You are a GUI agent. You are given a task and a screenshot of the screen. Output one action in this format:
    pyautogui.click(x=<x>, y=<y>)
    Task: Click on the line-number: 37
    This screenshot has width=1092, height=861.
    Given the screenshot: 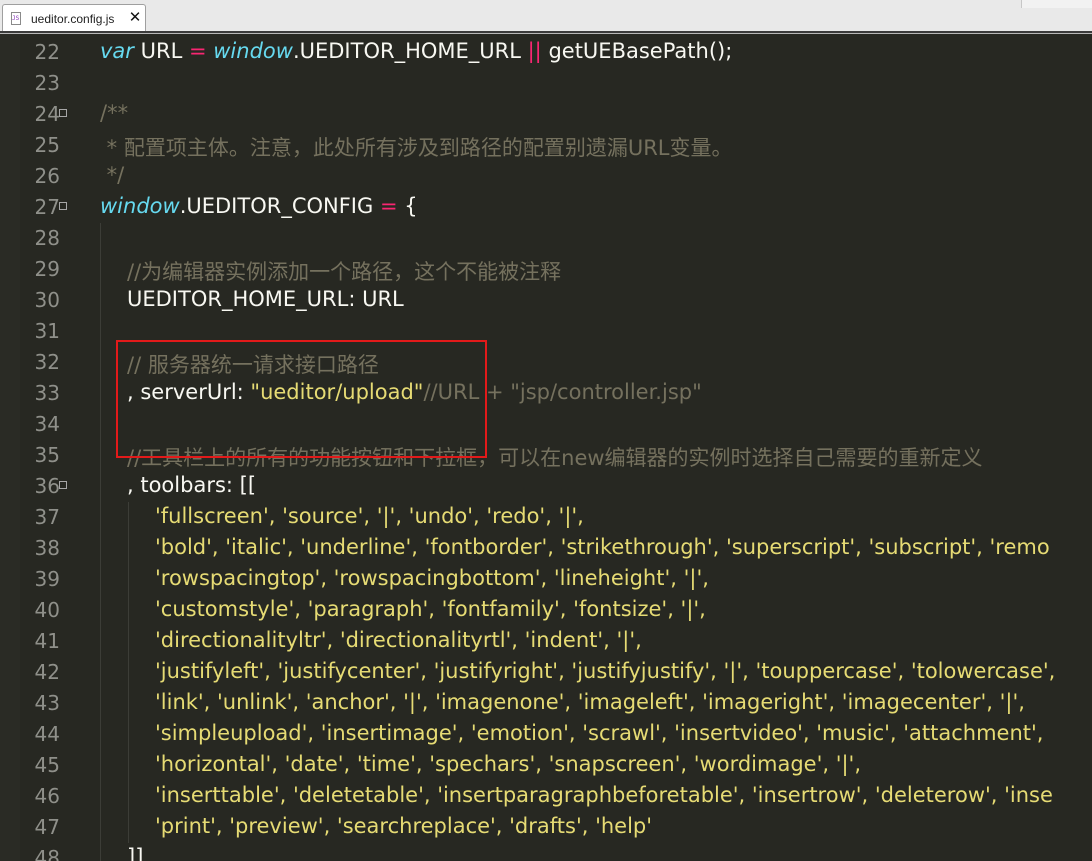 What is the action you would take?
    pyautogui.click(x=47, y=517)
    